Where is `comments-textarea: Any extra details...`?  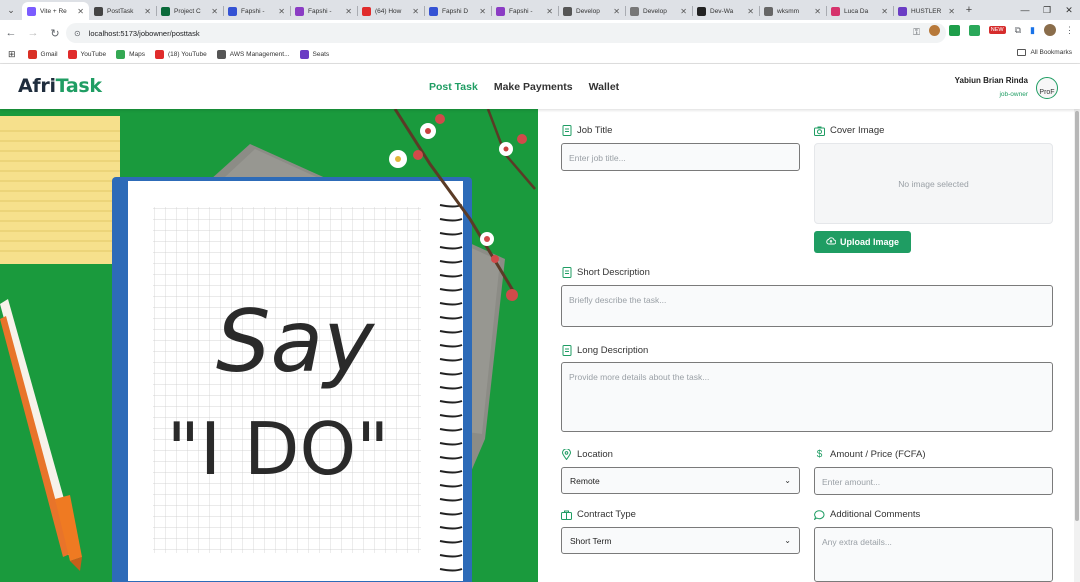
comments-textarea: Any extra details... is located at coordinates (933, 554).